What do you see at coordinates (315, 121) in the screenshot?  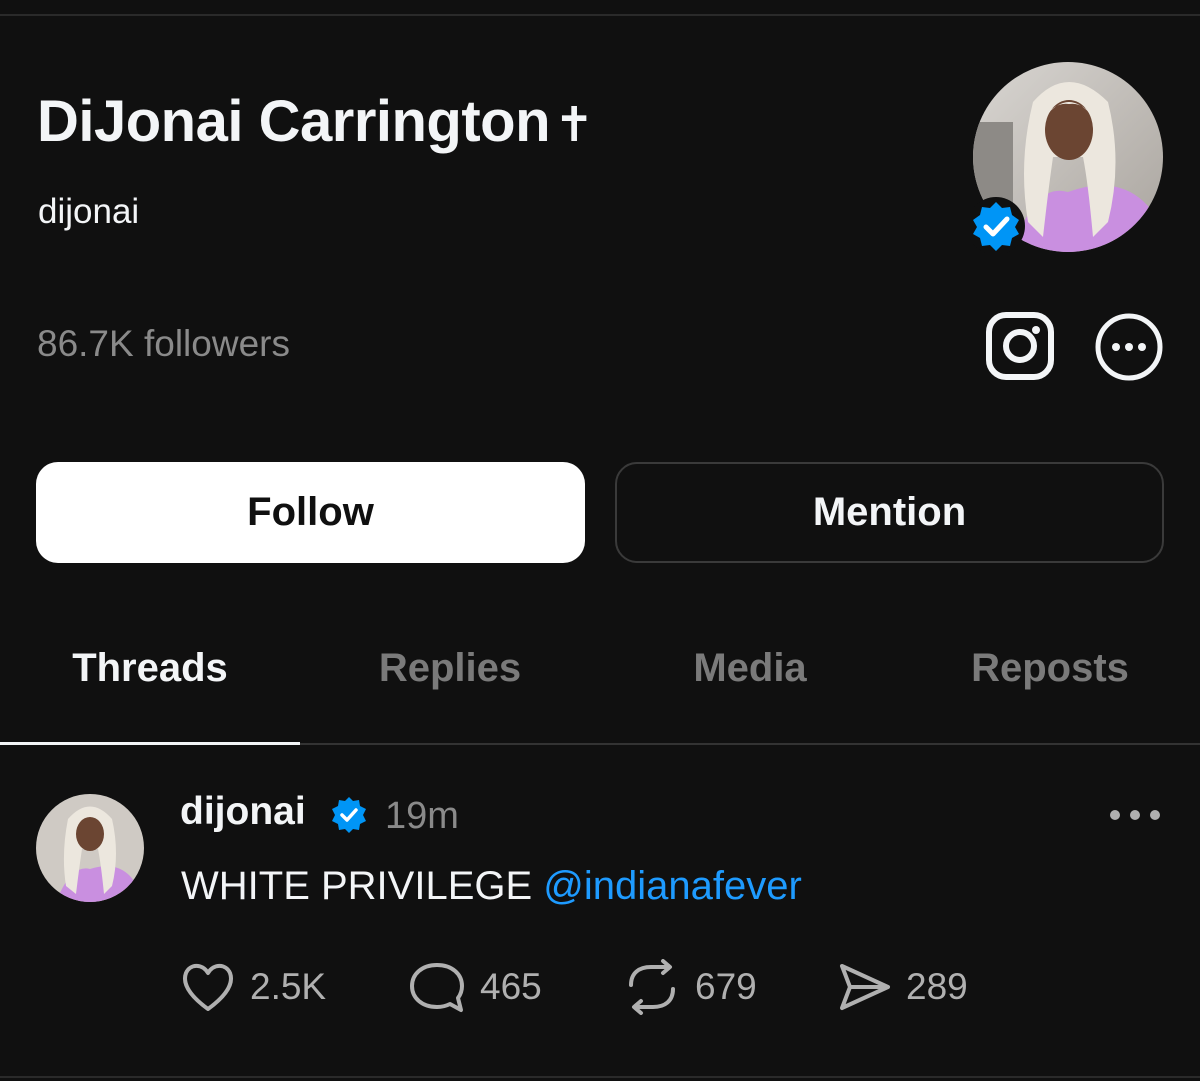 I see `profile-display-name: DiJonai Carrington✝` at bounding box center [315, 121].